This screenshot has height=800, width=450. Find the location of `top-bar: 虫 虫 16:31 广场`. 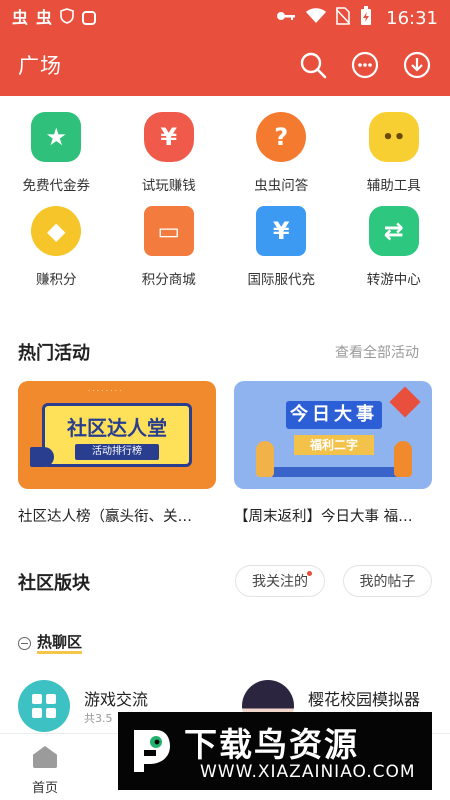

top-bar: 虫 虫 16:31 广场 is located at coordinates (225, 48).